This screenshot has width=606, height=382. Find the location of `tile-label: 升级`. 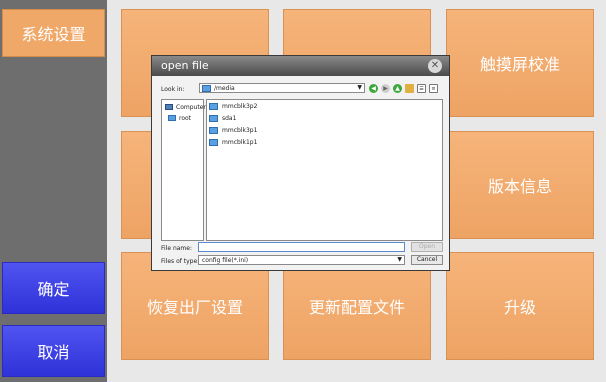

tile-label: 升级 is located at coordinates (519, 307).